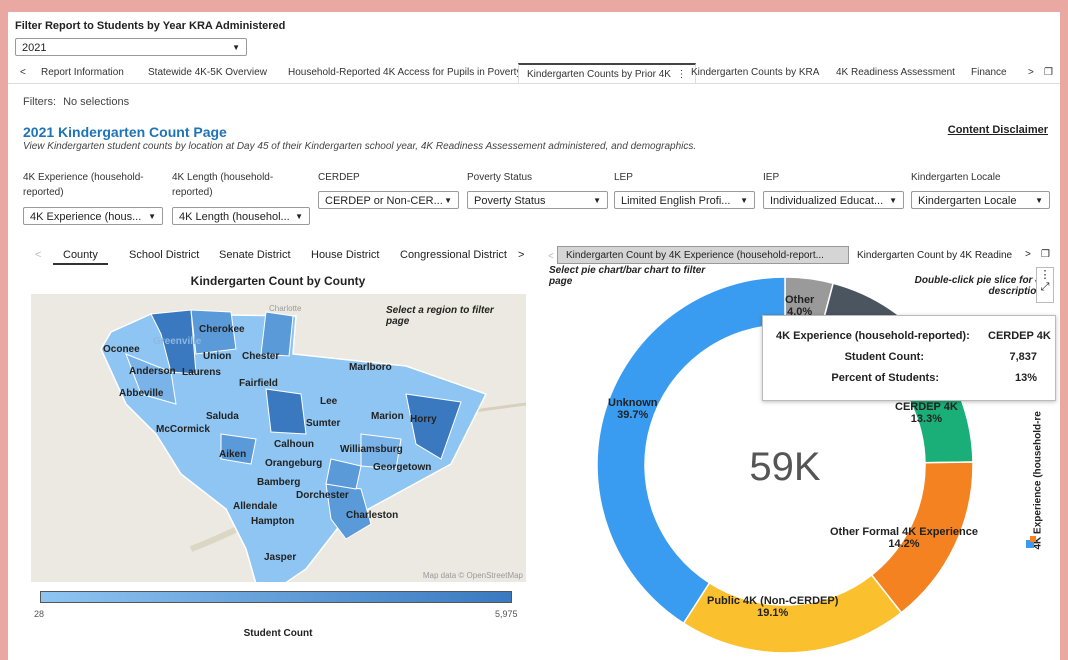  I want to click on map-credit: Map data © OpenStreetMap, so click(472, 575).